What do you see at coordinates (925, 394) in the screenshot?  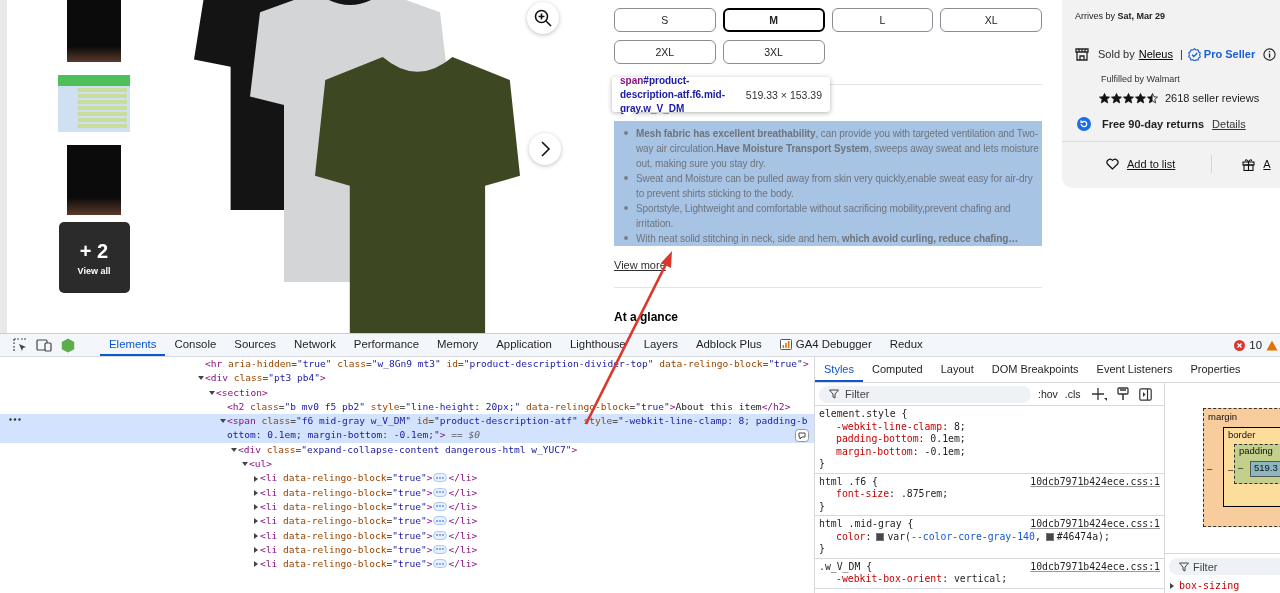 I see `filter-field: Filter` at bounding box center [925, 394].